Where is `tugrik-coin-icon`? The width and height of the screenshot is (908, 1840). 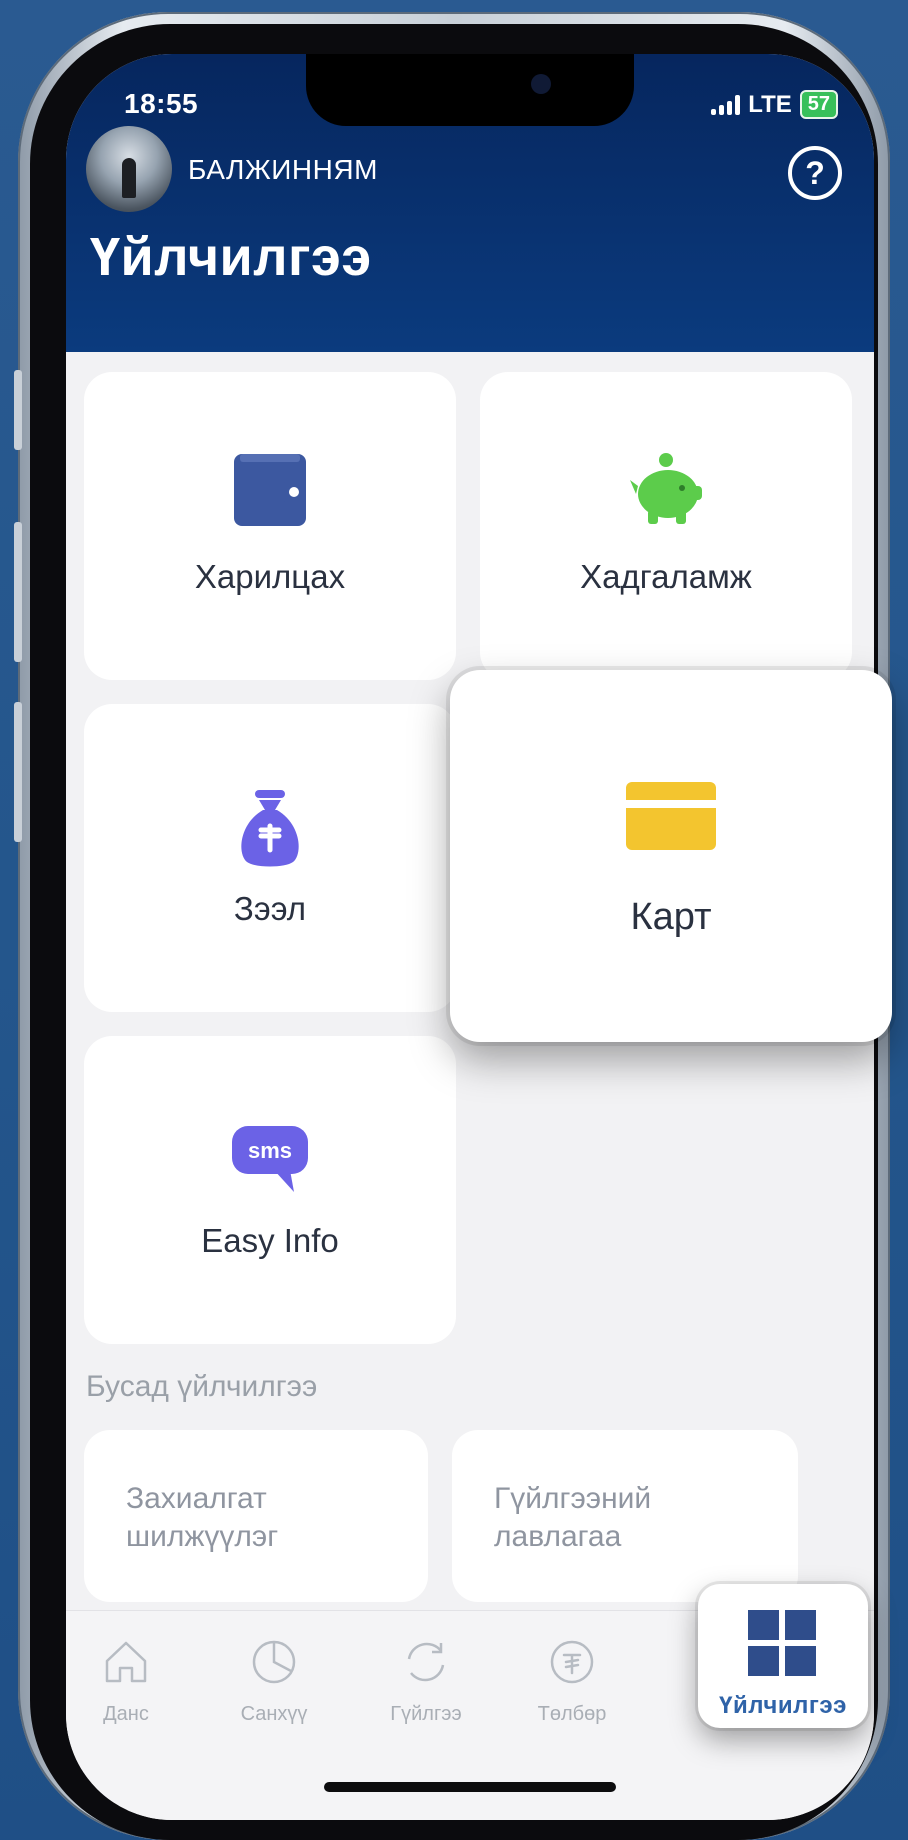 tugrik-coin-icon is located at coordinates (572, 1662).